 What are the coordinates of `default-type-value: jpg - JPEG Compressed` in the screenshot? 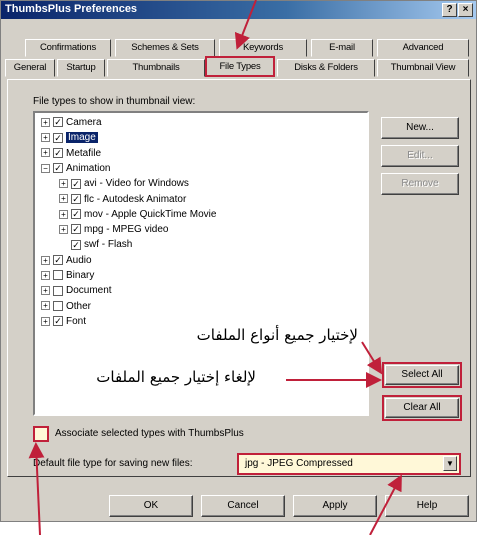 It's located at (299, 463).